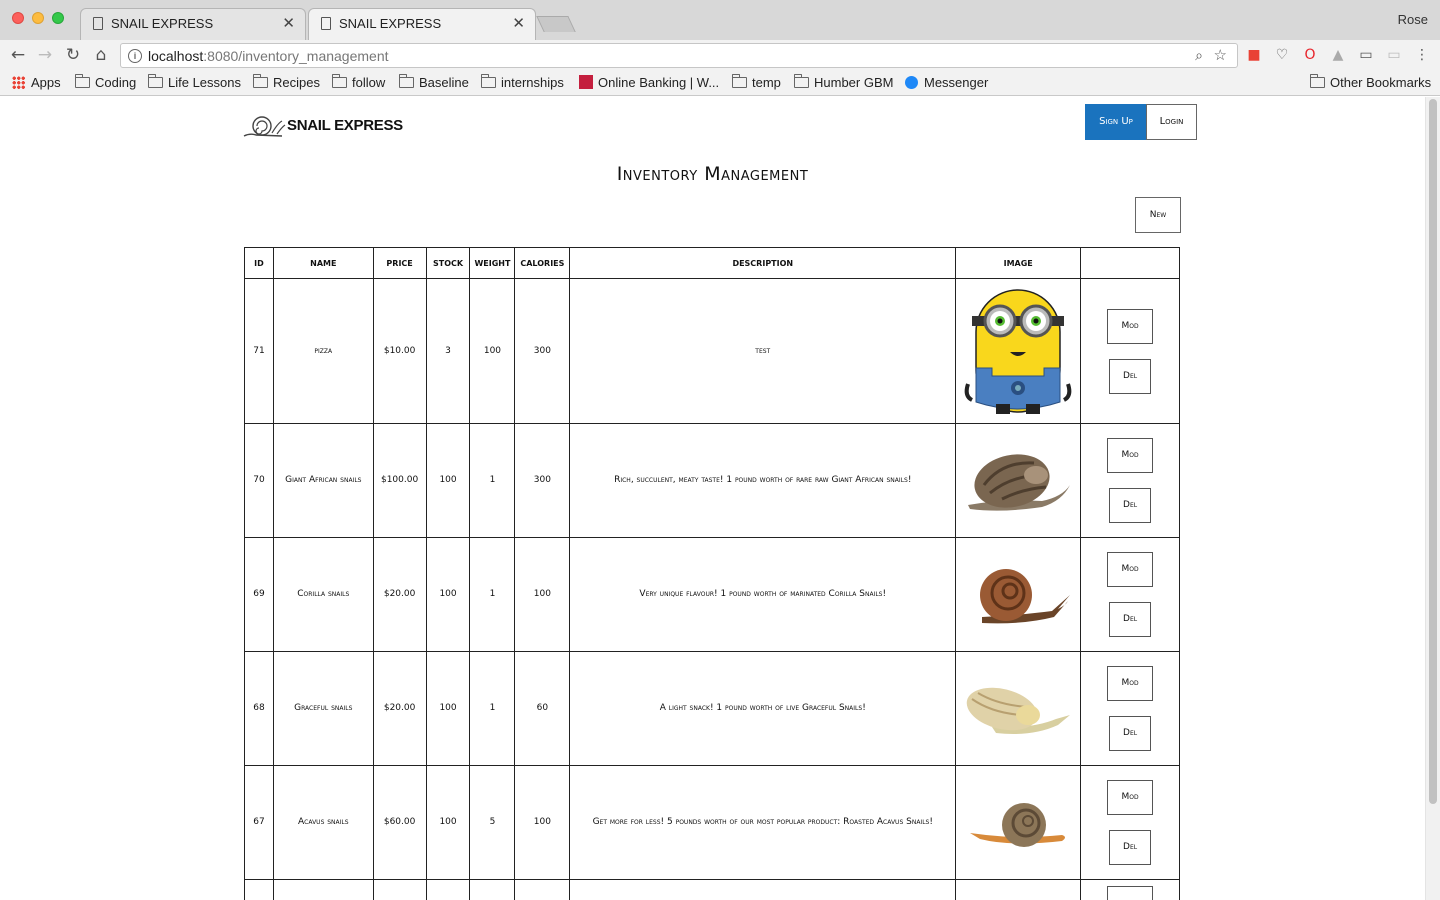 The width and height of the screenshot is (1440, 900). What do you see at coordinates (38, 18) in the screenshot?
I see `minimize-window-button` at bounding box center [38, 18].